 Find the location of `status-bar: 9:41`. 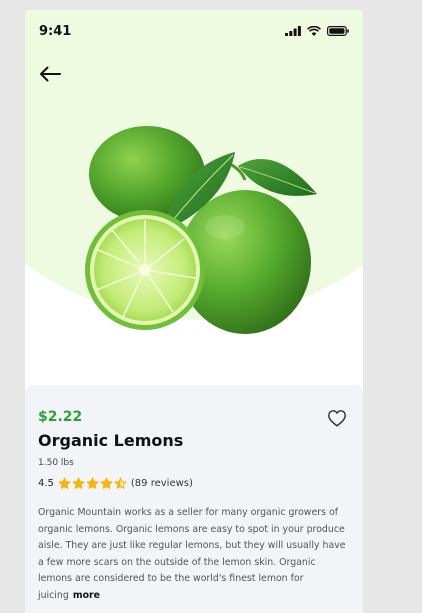

status-bar: 9:41 is located at coordinates (194, 32).